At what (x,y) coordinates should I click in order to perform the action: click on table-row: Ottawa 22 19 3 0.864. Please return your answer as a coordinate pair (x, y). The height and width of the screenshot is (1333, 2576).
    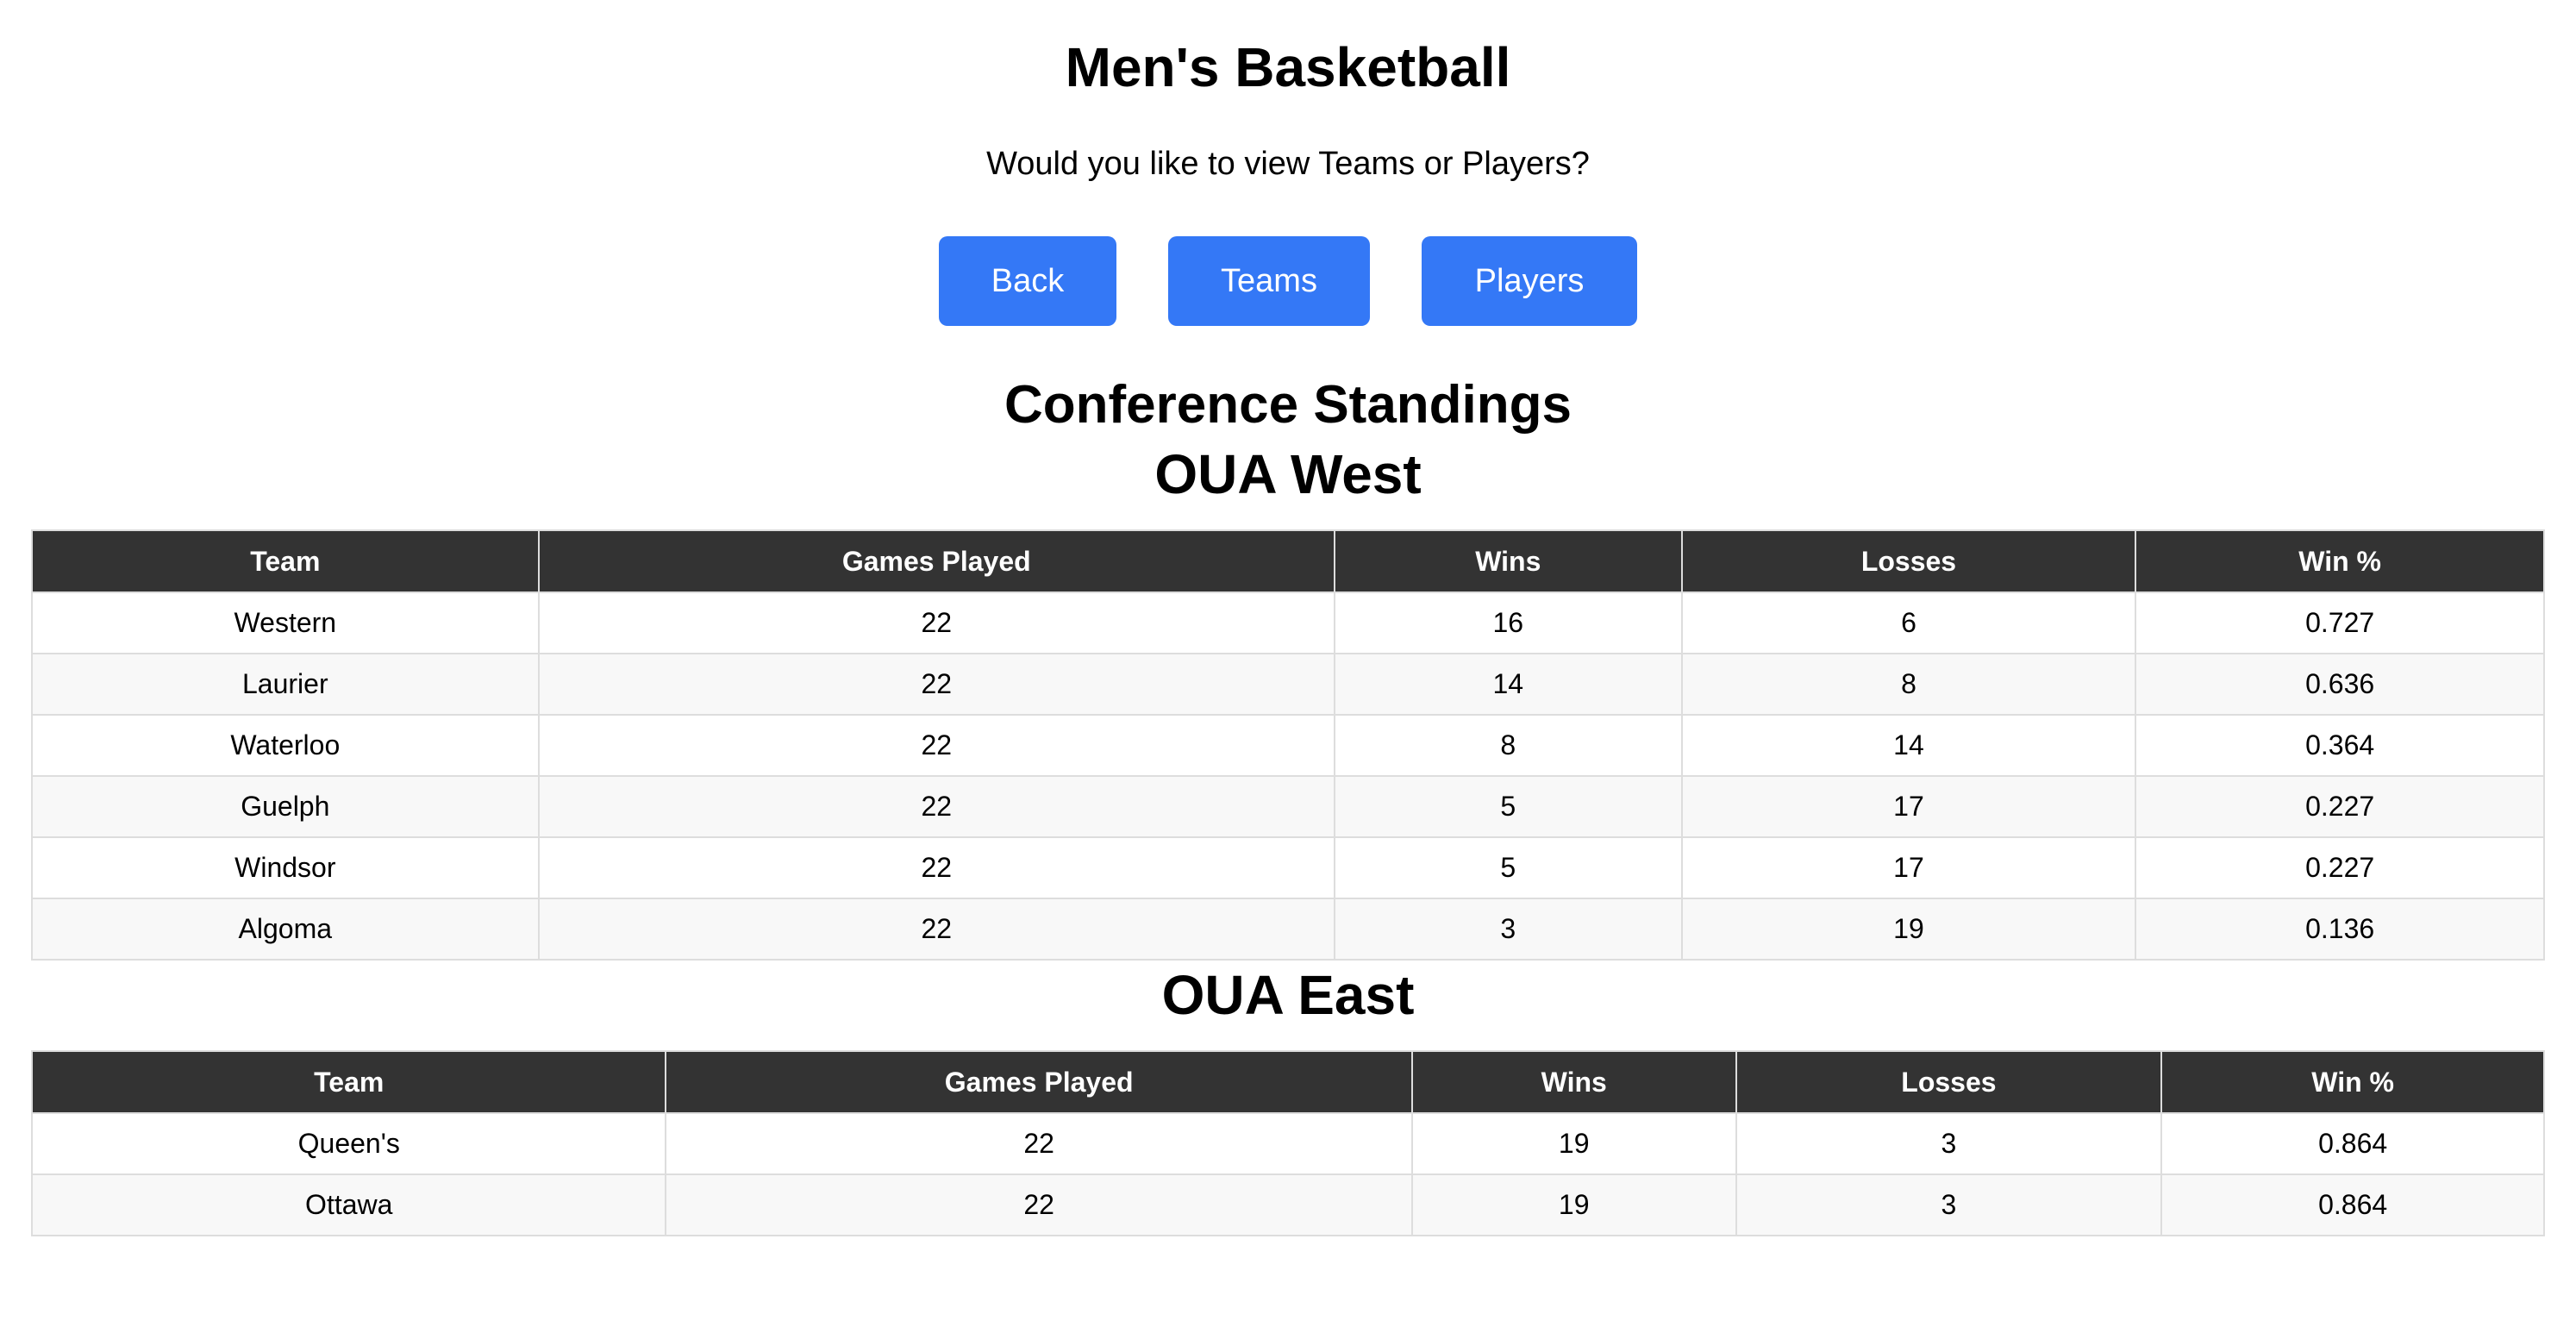
    Looking at the image, I should click on (1287, 1205).